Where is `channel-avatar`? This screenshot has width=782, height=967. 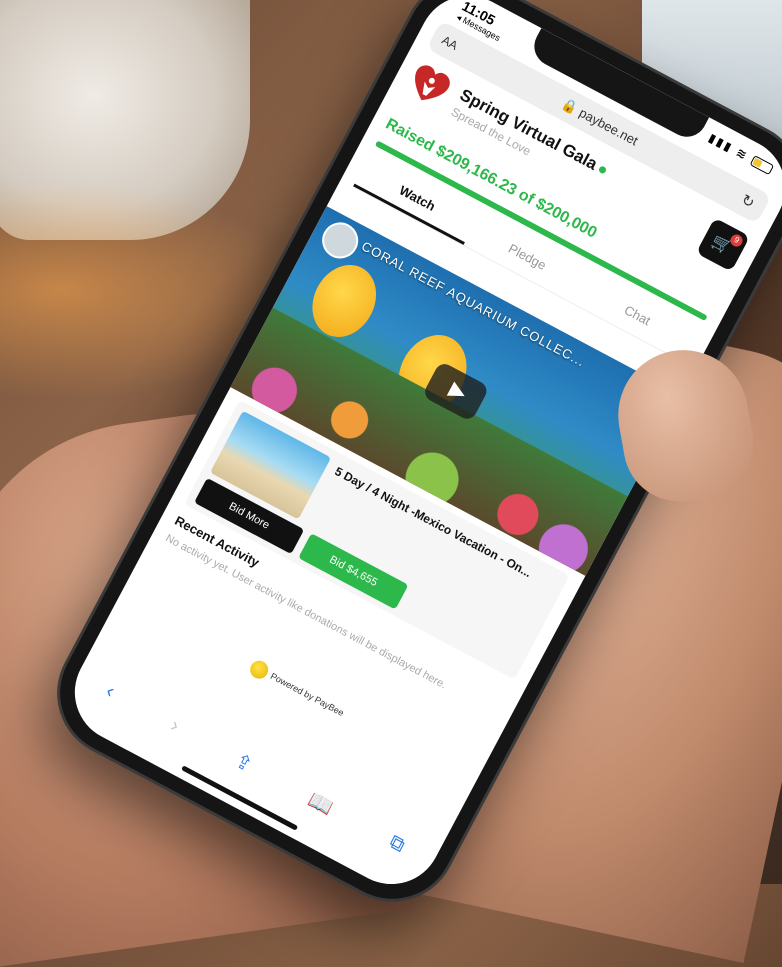
channel-avatar is located at coordinates (340, 240).